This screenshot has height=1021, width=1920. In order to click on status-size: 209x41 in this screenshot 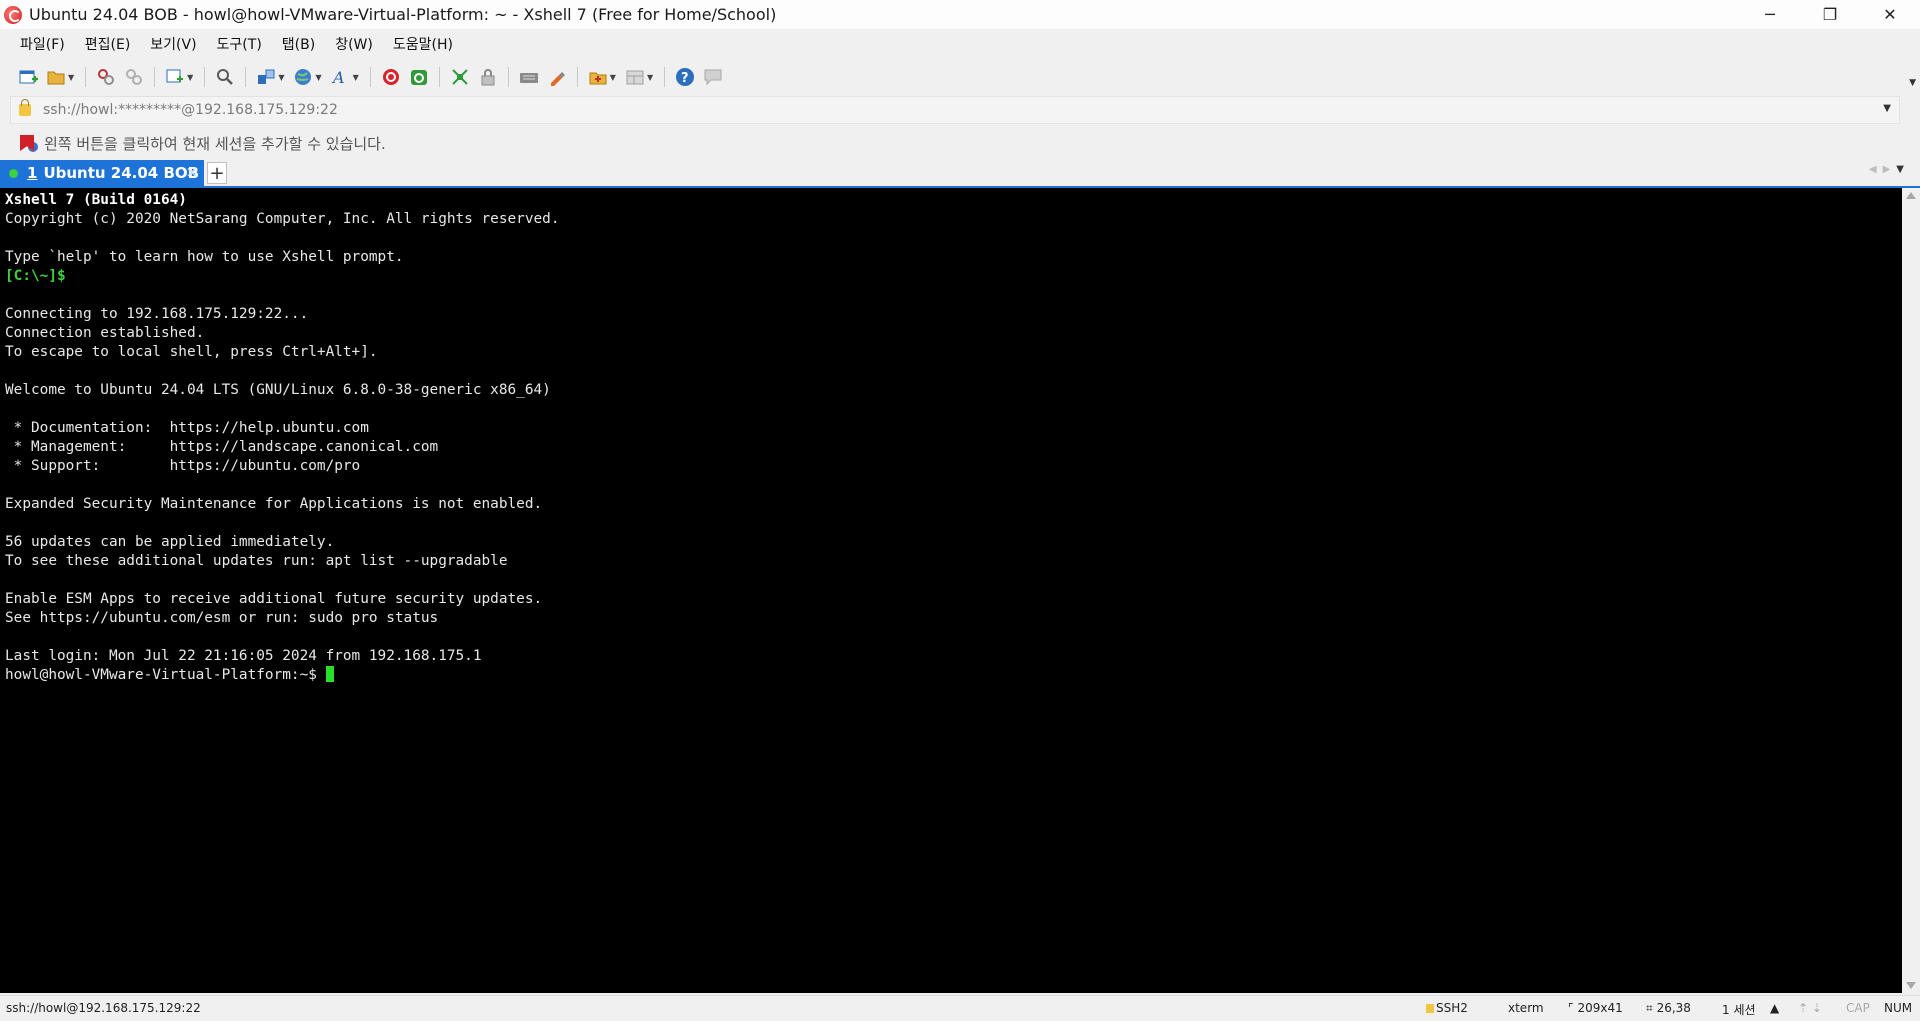, I will do `click(1600, 1008)`.